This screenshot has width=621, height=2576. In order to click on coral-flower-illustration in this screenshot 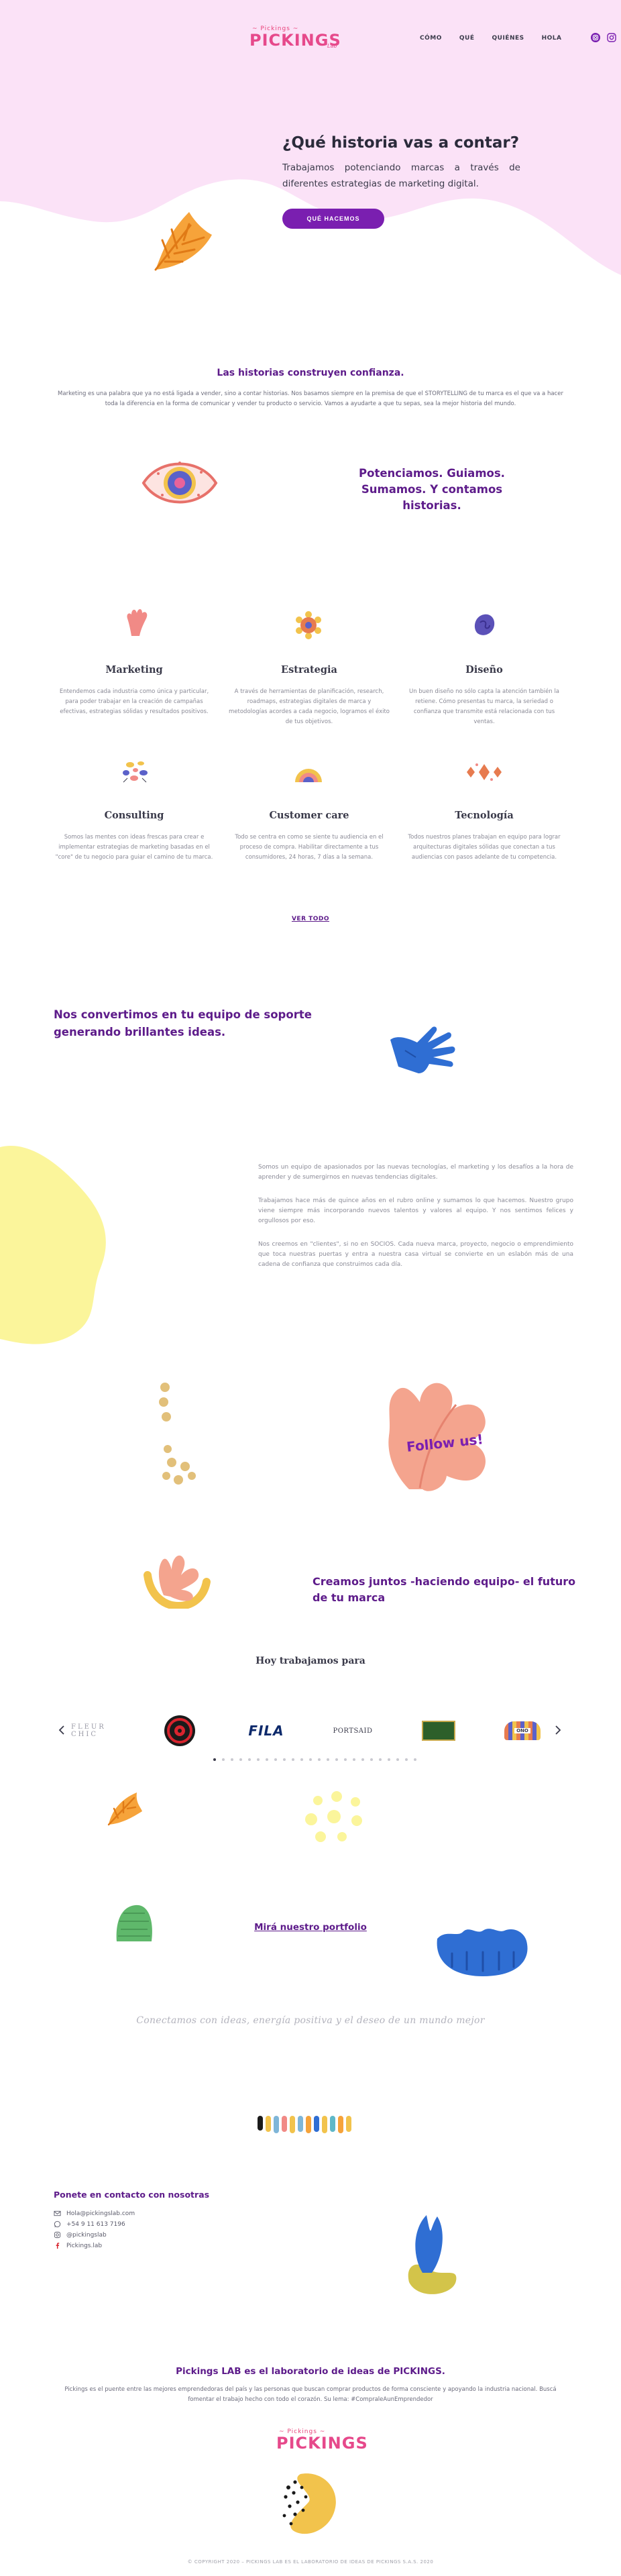, I will do `click(177, 1582)`.